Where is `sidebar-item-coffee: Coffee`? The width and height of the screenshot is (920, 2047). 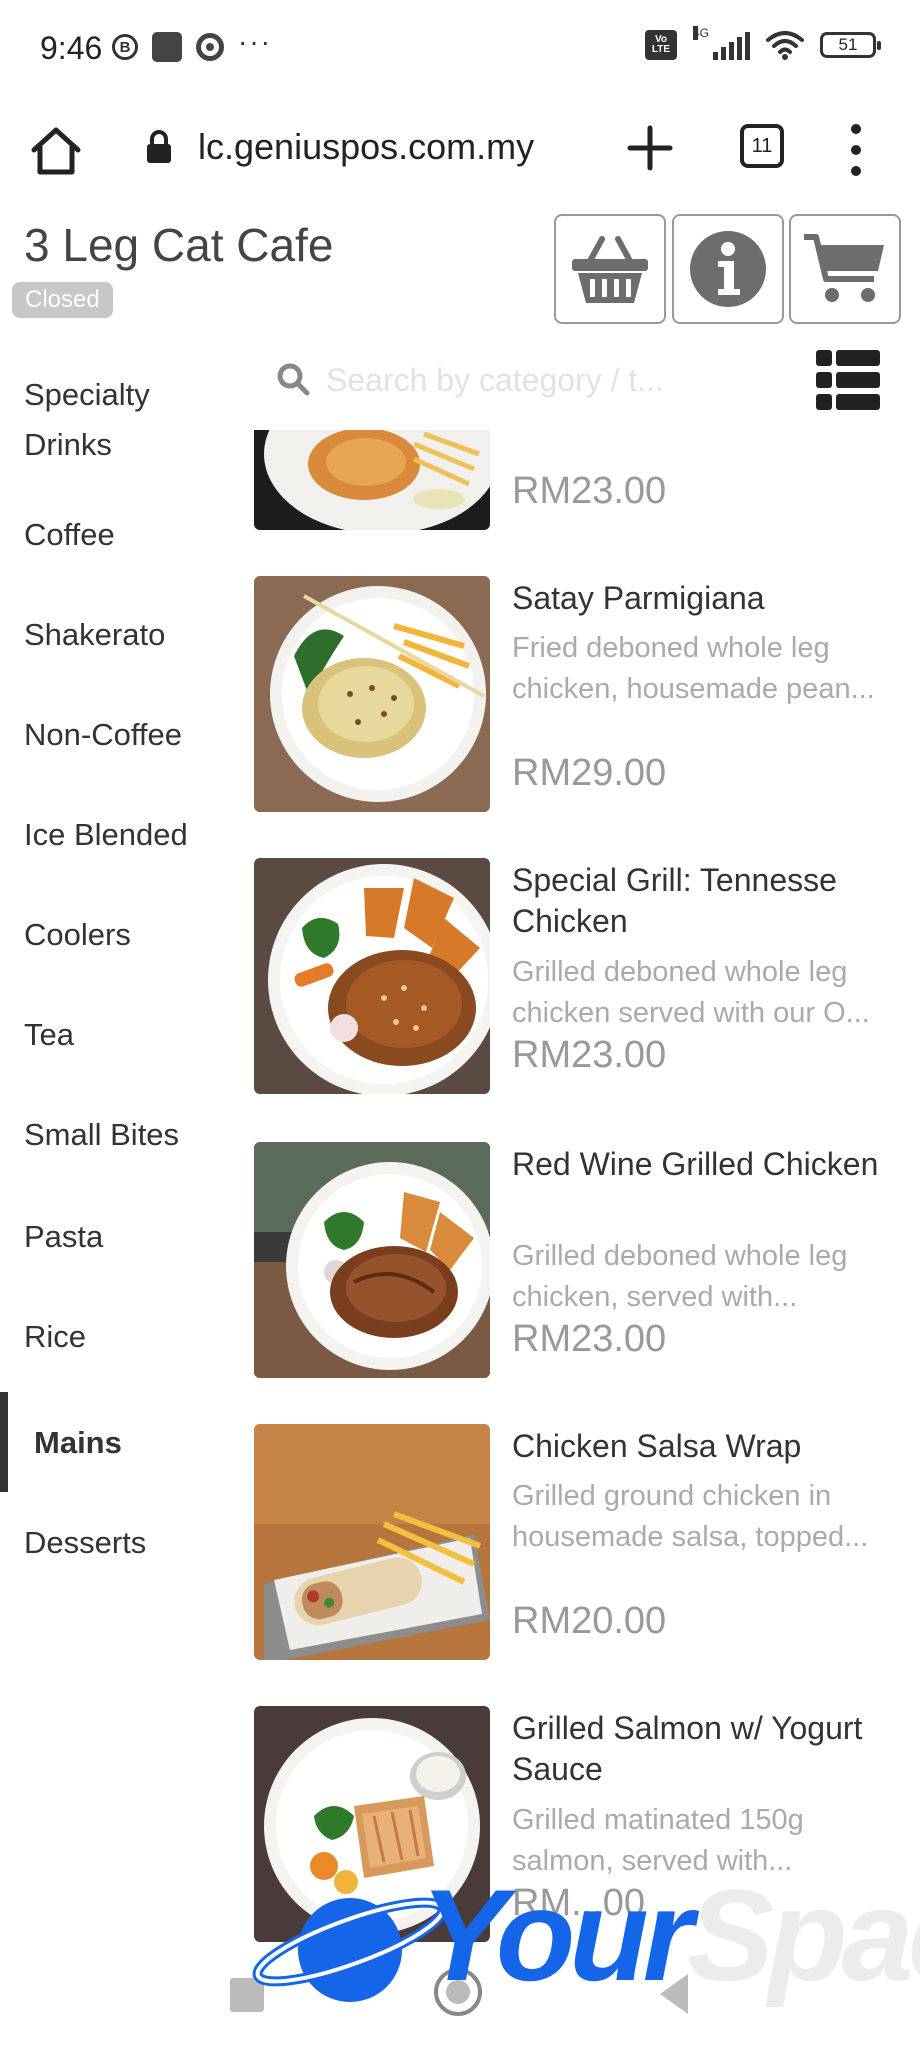
sidebar-item-coffee: Coffee is located at coordinates (129, 535).